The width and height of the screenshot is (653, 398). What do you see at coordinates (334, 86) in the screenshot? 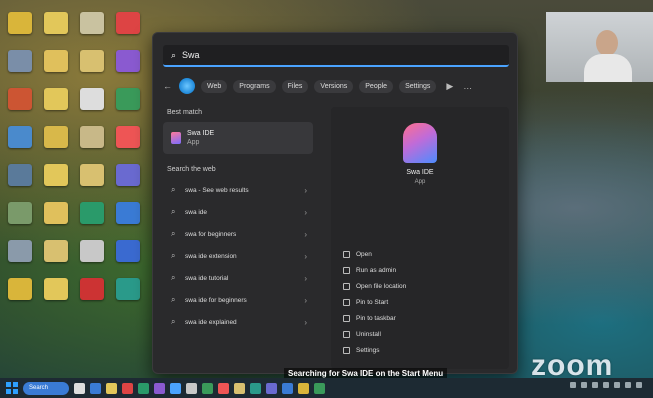
I see `tab-versions: Versions` at bounding box center [334, 86].